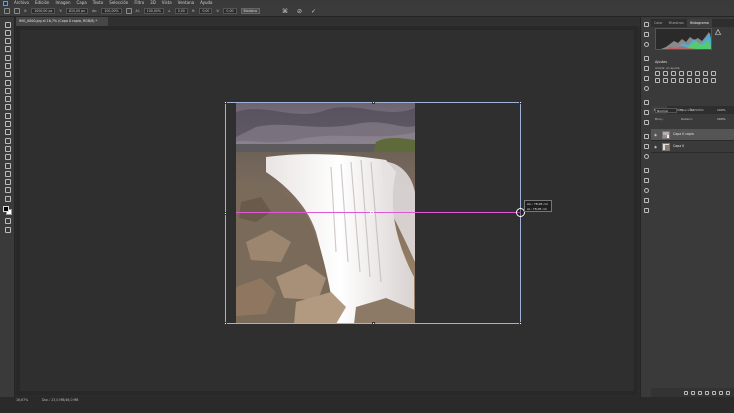  I want to click on clone-source-icon, so click(646, 88).